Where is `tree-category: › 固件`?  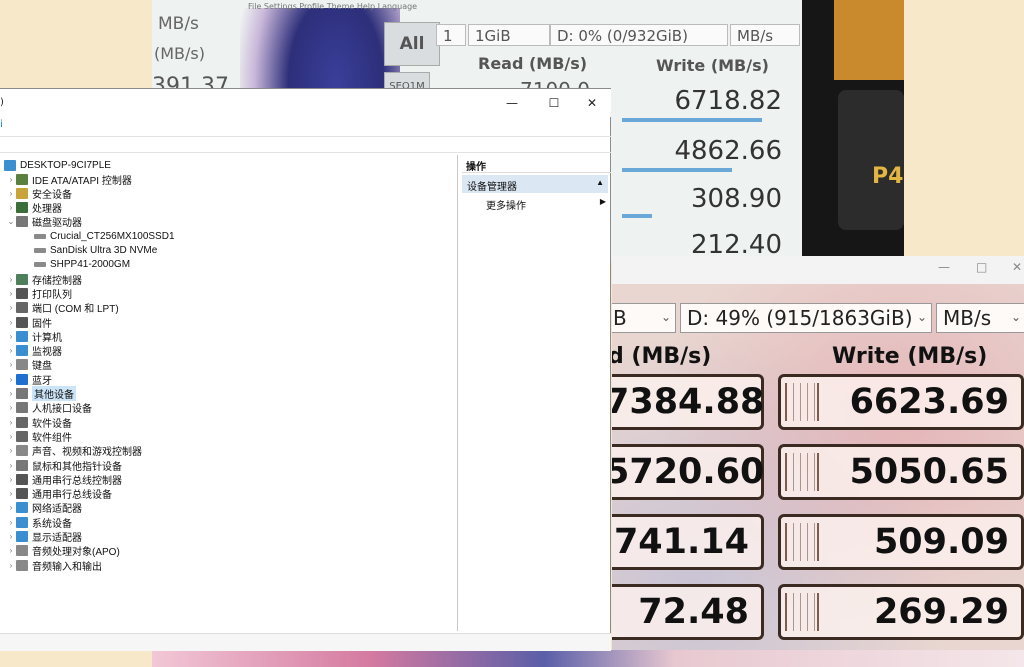 tree-category: › 固件 is located at coordinates (29, 322).